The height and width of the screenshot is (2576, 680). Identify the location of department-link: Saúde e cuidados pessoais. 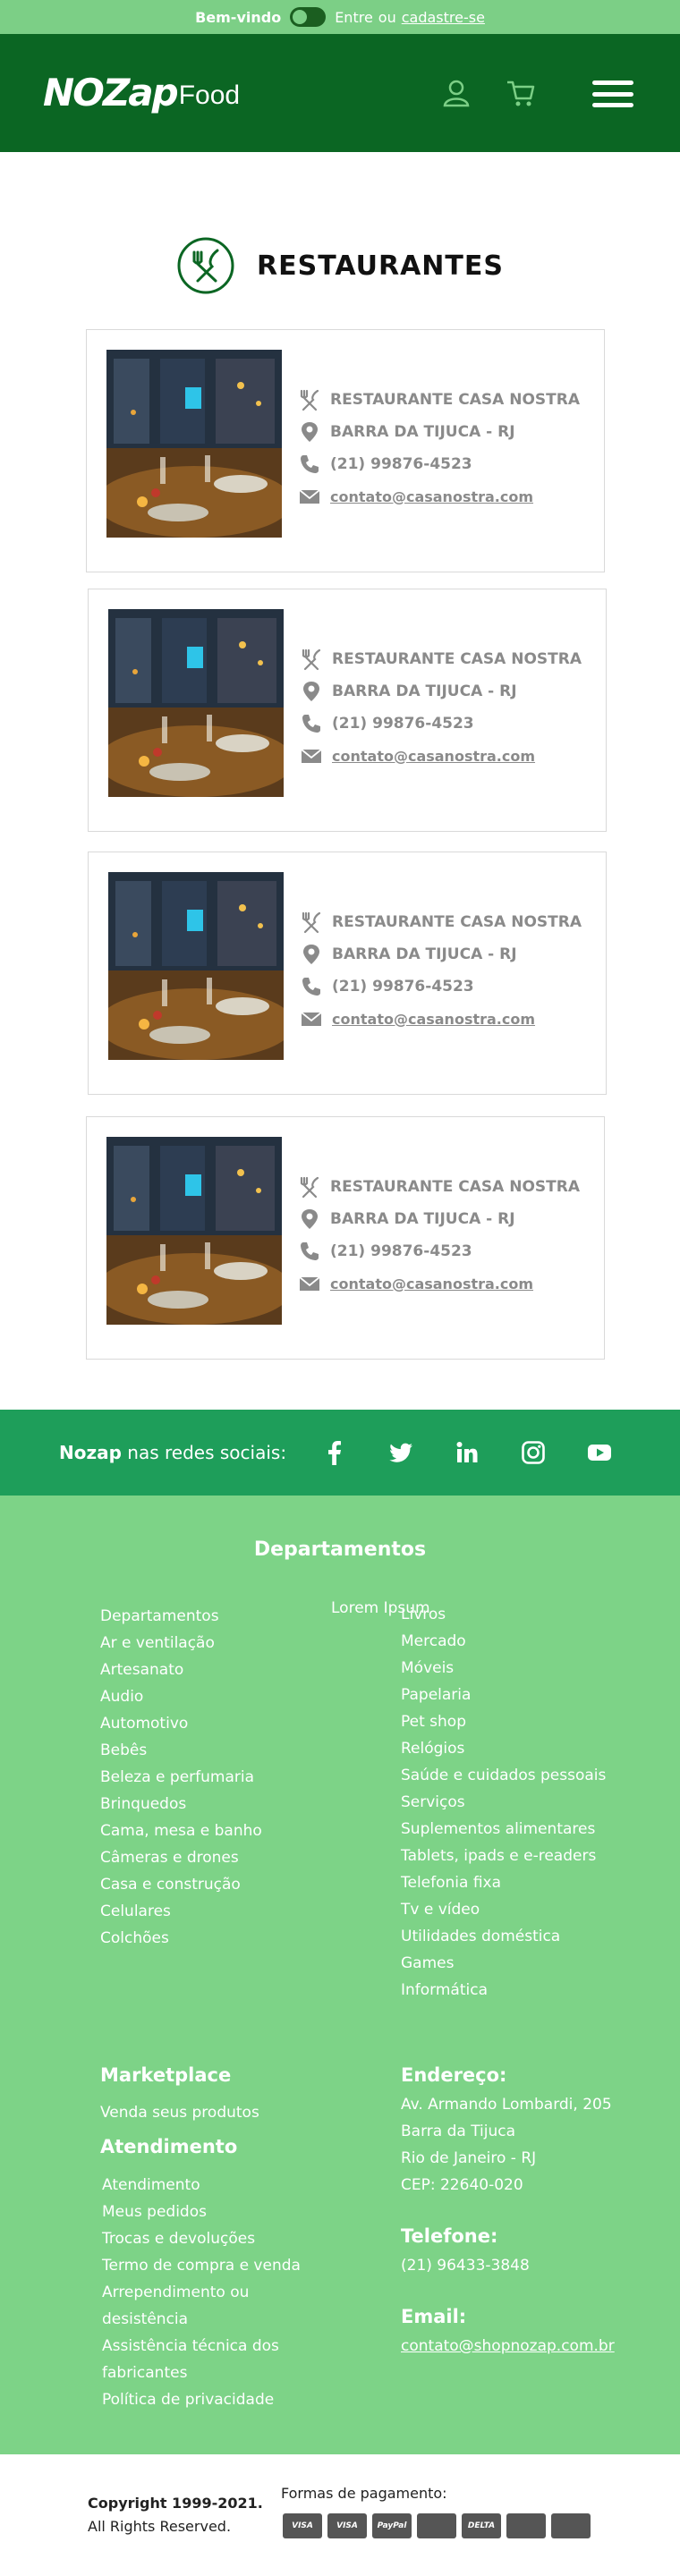
(503, 1775).